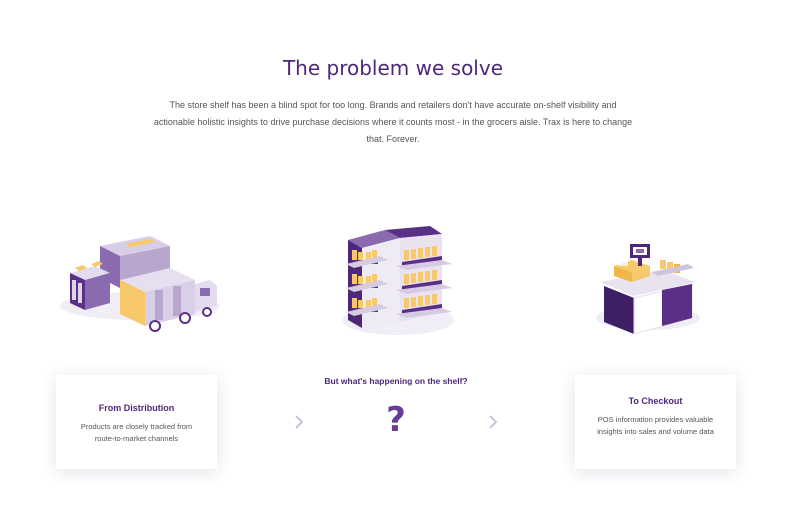  Describe the element at coordinates (396, 381) in the screenshot. I see `shelf-question: But what's happening on the shelf?` at that location.